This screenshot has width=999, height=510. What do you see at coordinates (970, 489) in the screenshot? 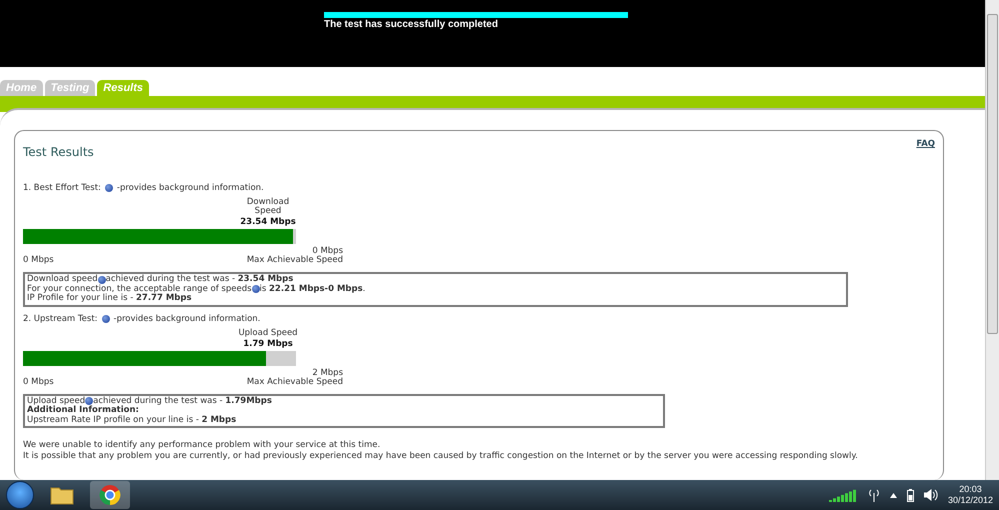
I see `clock-time: 20:03` at bounding box center [970, 489].